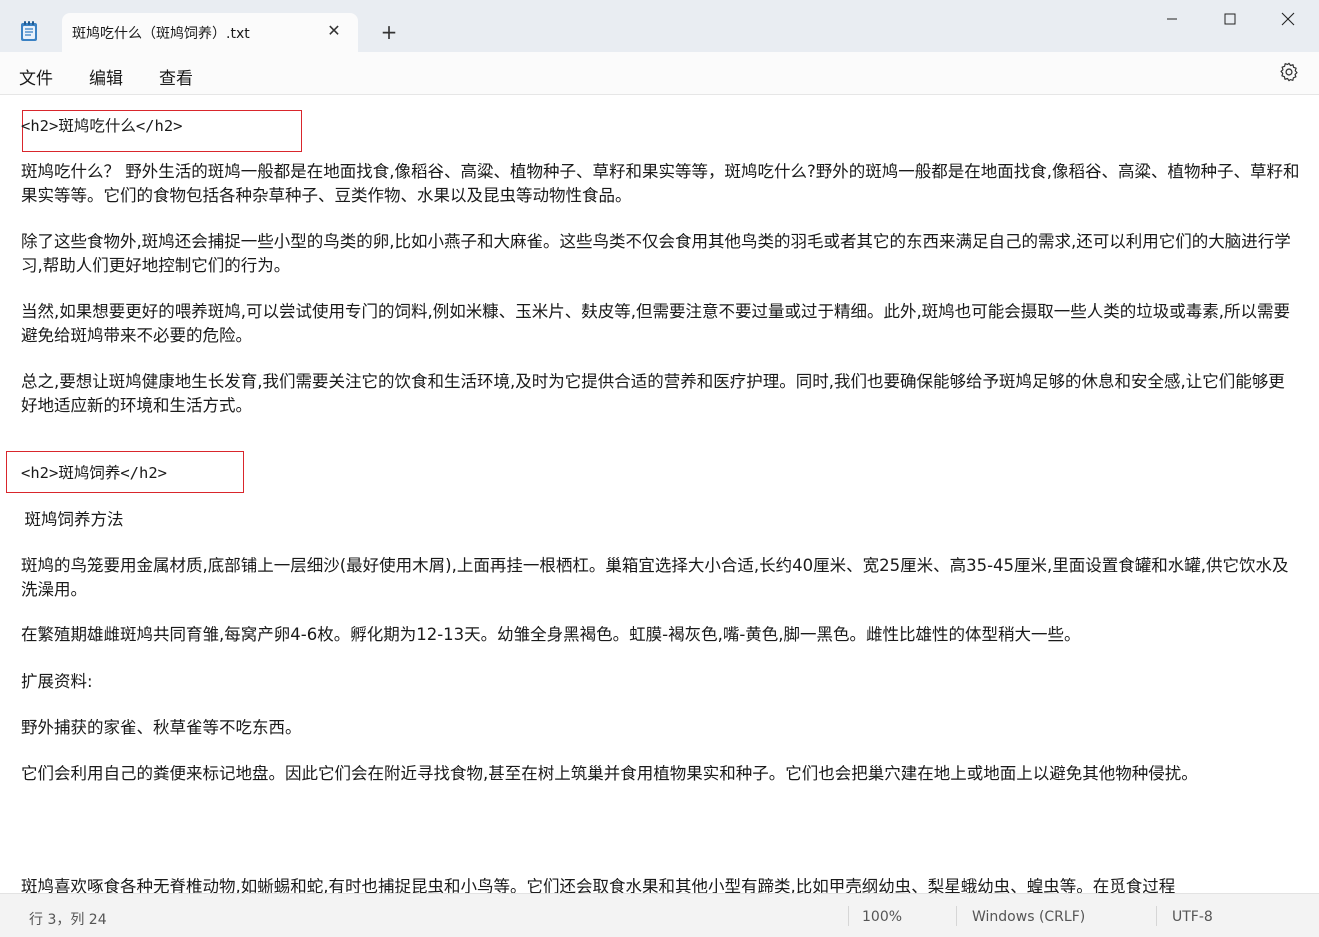  Describe the element at coordinates (161, 727) in the screenshot. I see `editor-line-11: 野外捕获的家雀、秋草雀等不吃东西。` at that location.